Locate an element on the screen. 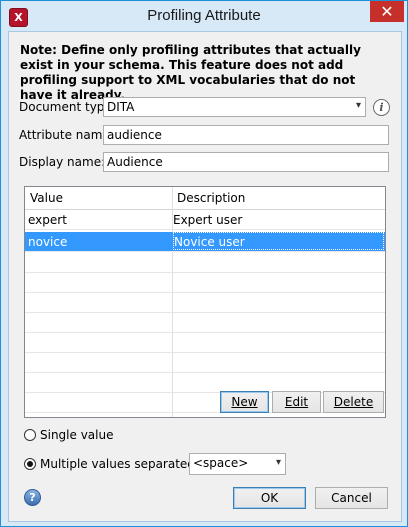 The height and width of the screenshot is (527, 408). dialog-title: Profiling Attribute is located at coordinates (204, 15).